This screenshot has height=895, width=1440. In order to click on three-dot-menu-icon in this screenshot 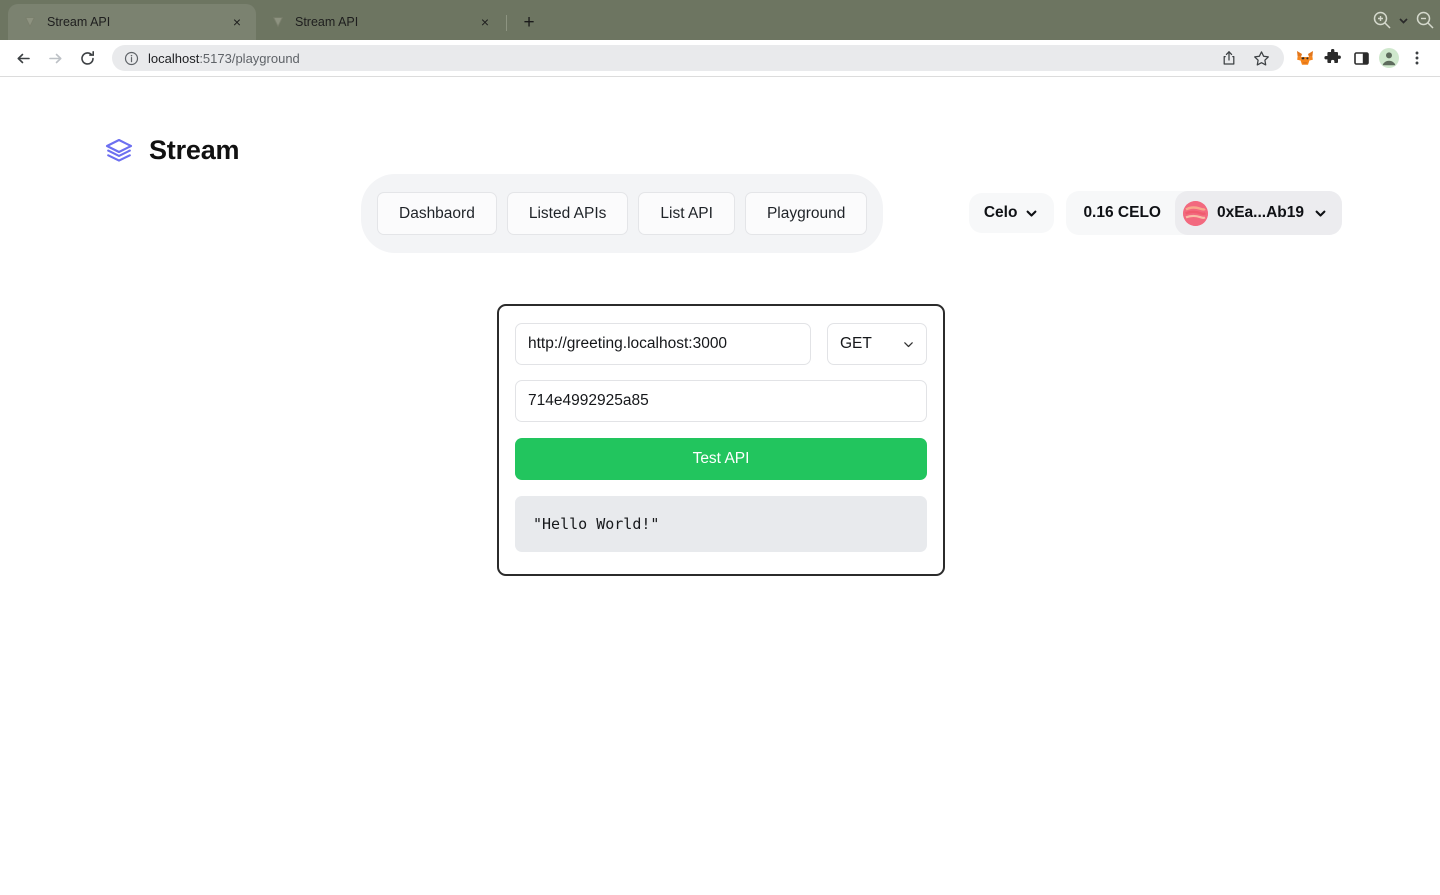, I will do `click(1417, 58)`.